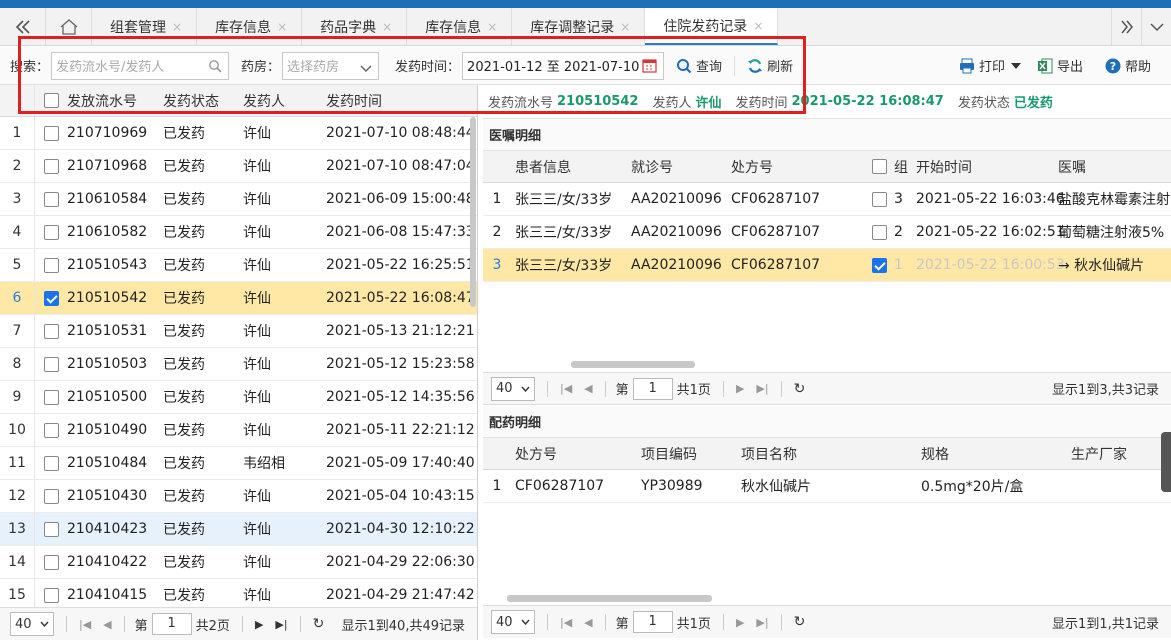 This screenshot has height=640, width=1171. Describe the element at coordinates (238, 496) in the screenshot. I see `table-row: 12 210510430 已发药 许仙 2021-05-04 10:43:15` at that location.